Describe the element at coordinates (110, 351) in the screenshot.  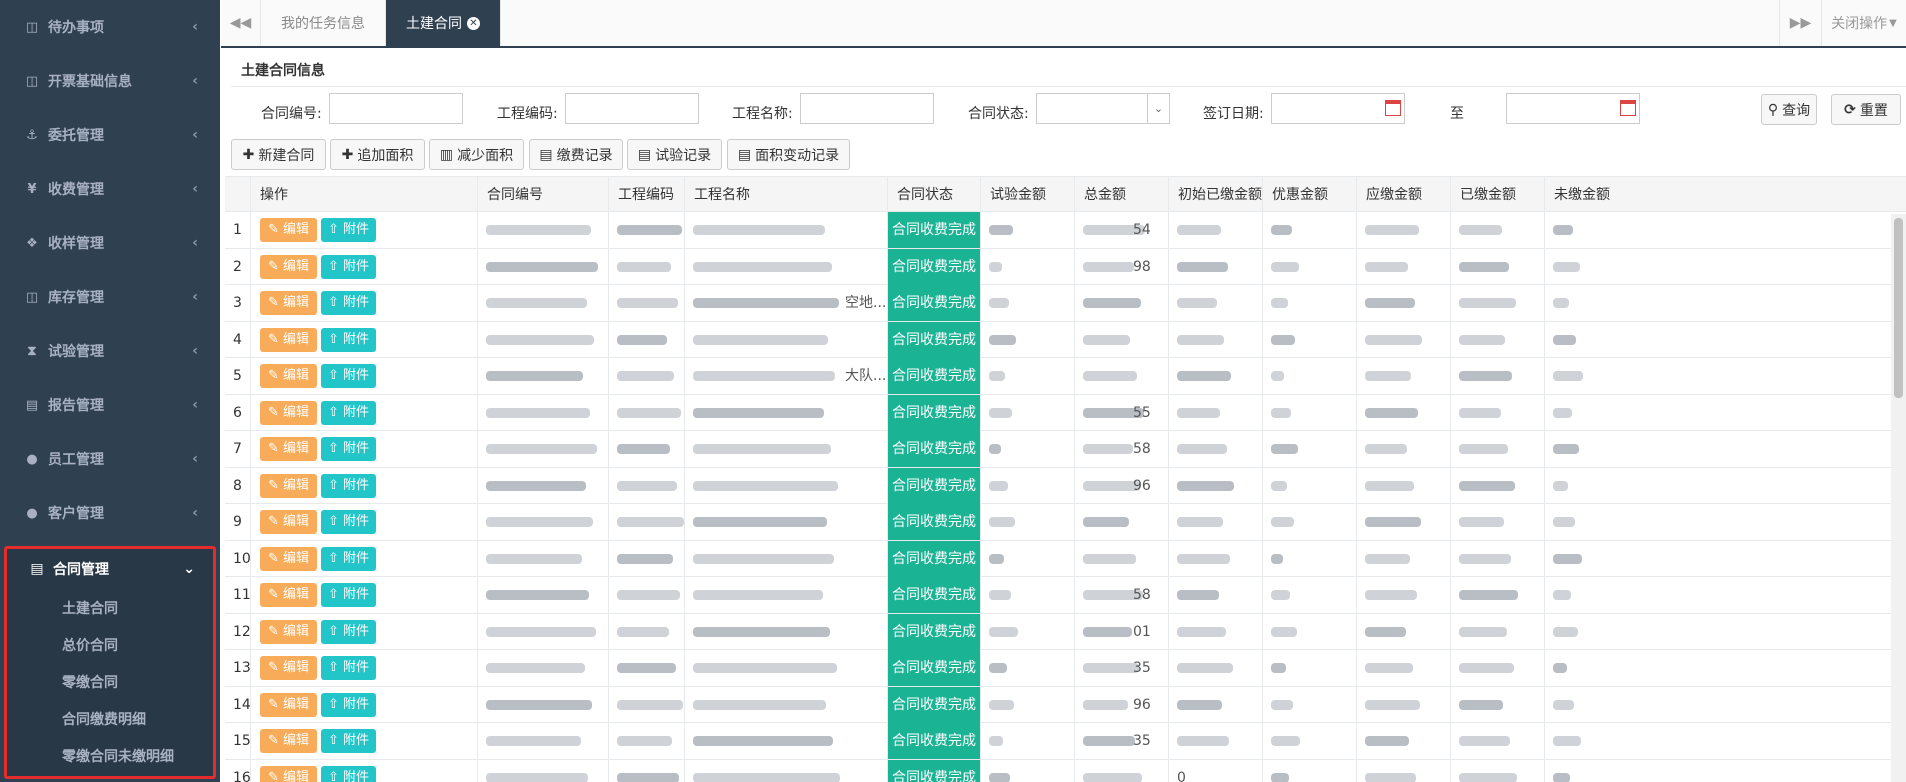
I see `menu-item: ⧗ 试验管理 ‹` at that location.